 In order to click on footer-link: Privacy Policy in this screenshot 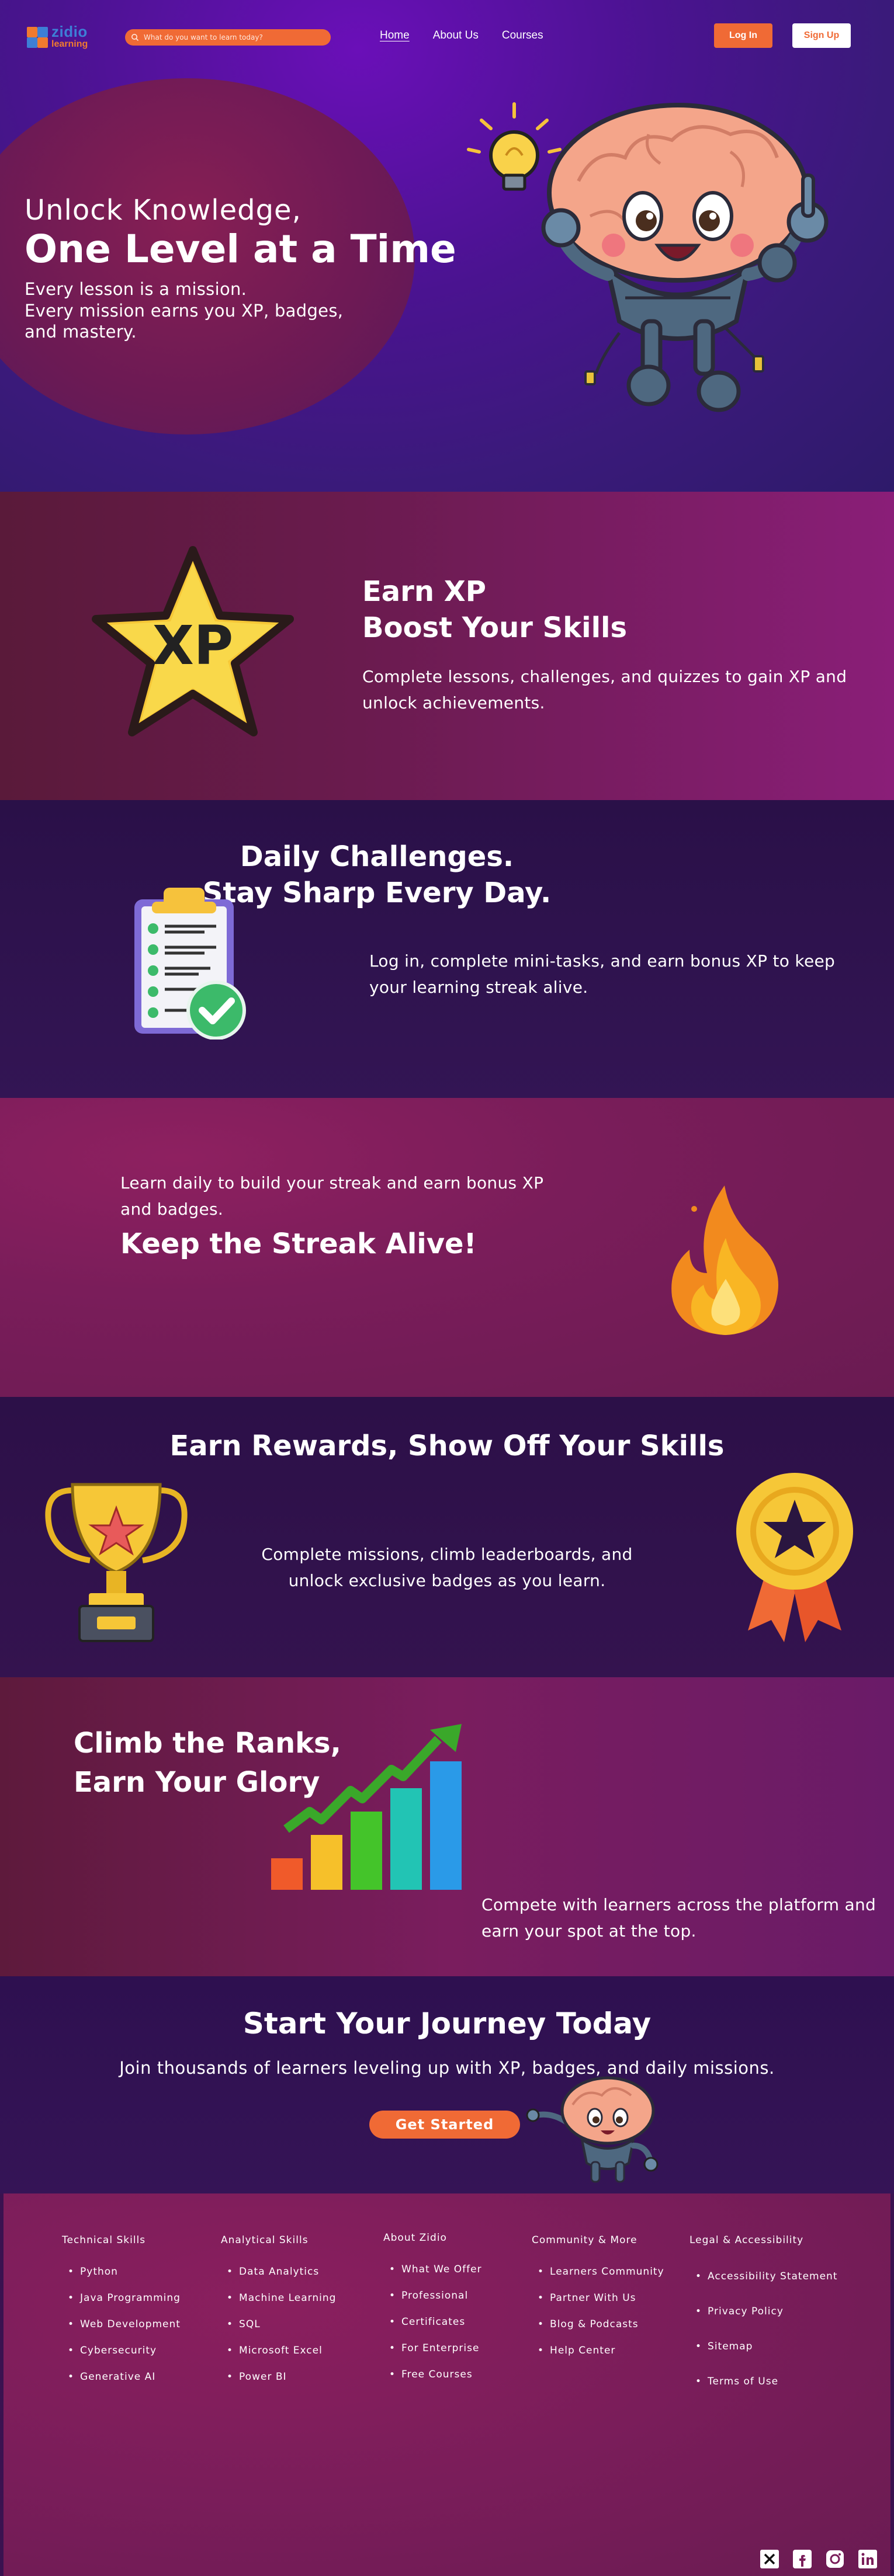, I will do `click(766, 2311)`.